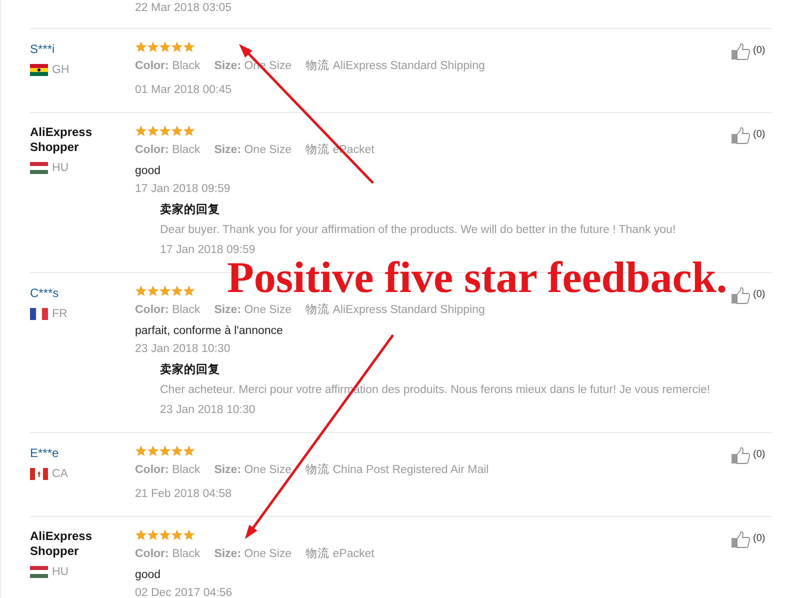 The image size is (800, 598). What do you see at coordinates (209, 331) in the screenshot?
I see `review-comment: parfait, conforme à l'annonce` at bounding box center [209, 331].